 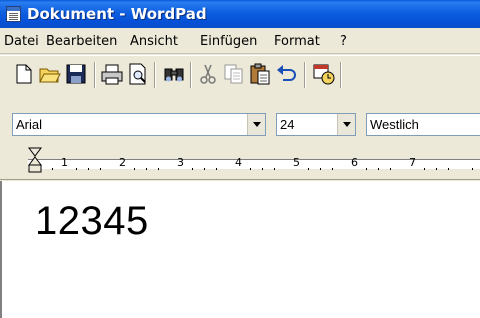 I want to click on format-bar: Arial 24 Westlich, so click(x=240, y=124).